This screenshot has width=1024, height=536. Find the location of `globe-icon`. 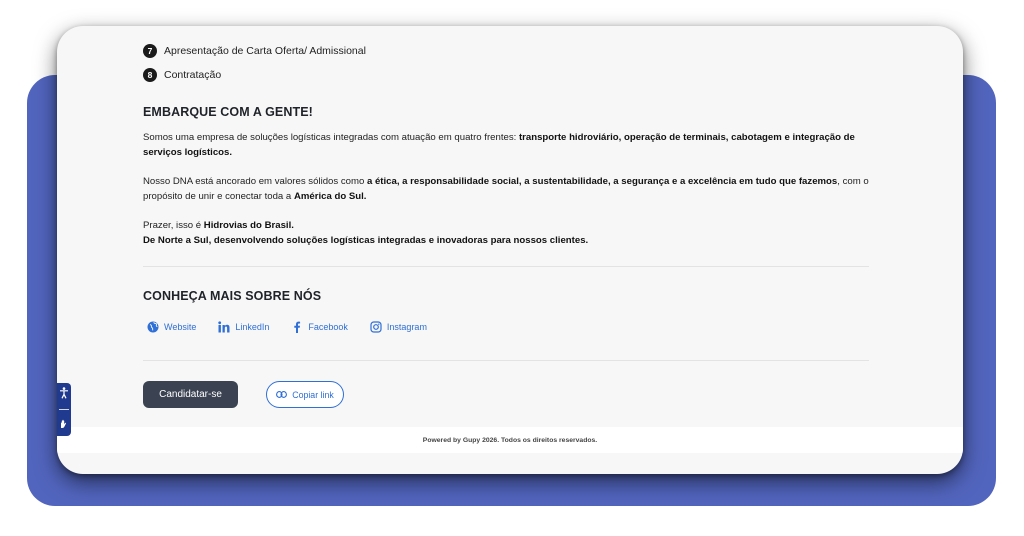

globe-icon is located at coordinates (153, 327).